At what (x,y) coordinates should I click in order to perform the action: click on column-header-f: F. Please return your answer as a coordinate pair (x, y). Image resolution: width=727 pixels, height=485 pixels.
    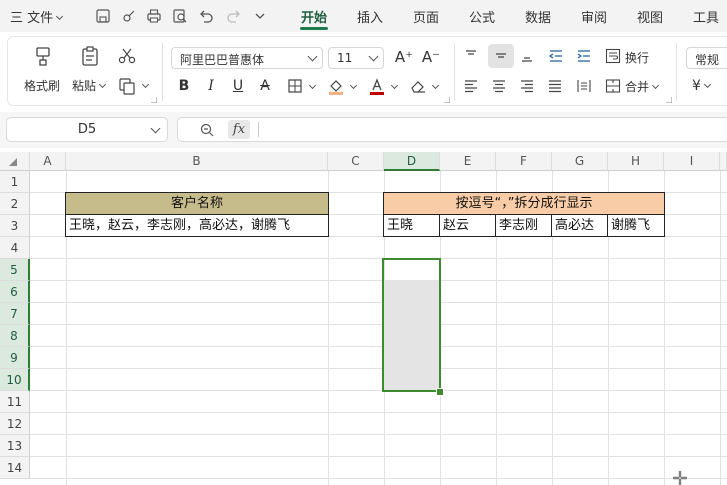
    Looking at the image, I should click on (524, 161).